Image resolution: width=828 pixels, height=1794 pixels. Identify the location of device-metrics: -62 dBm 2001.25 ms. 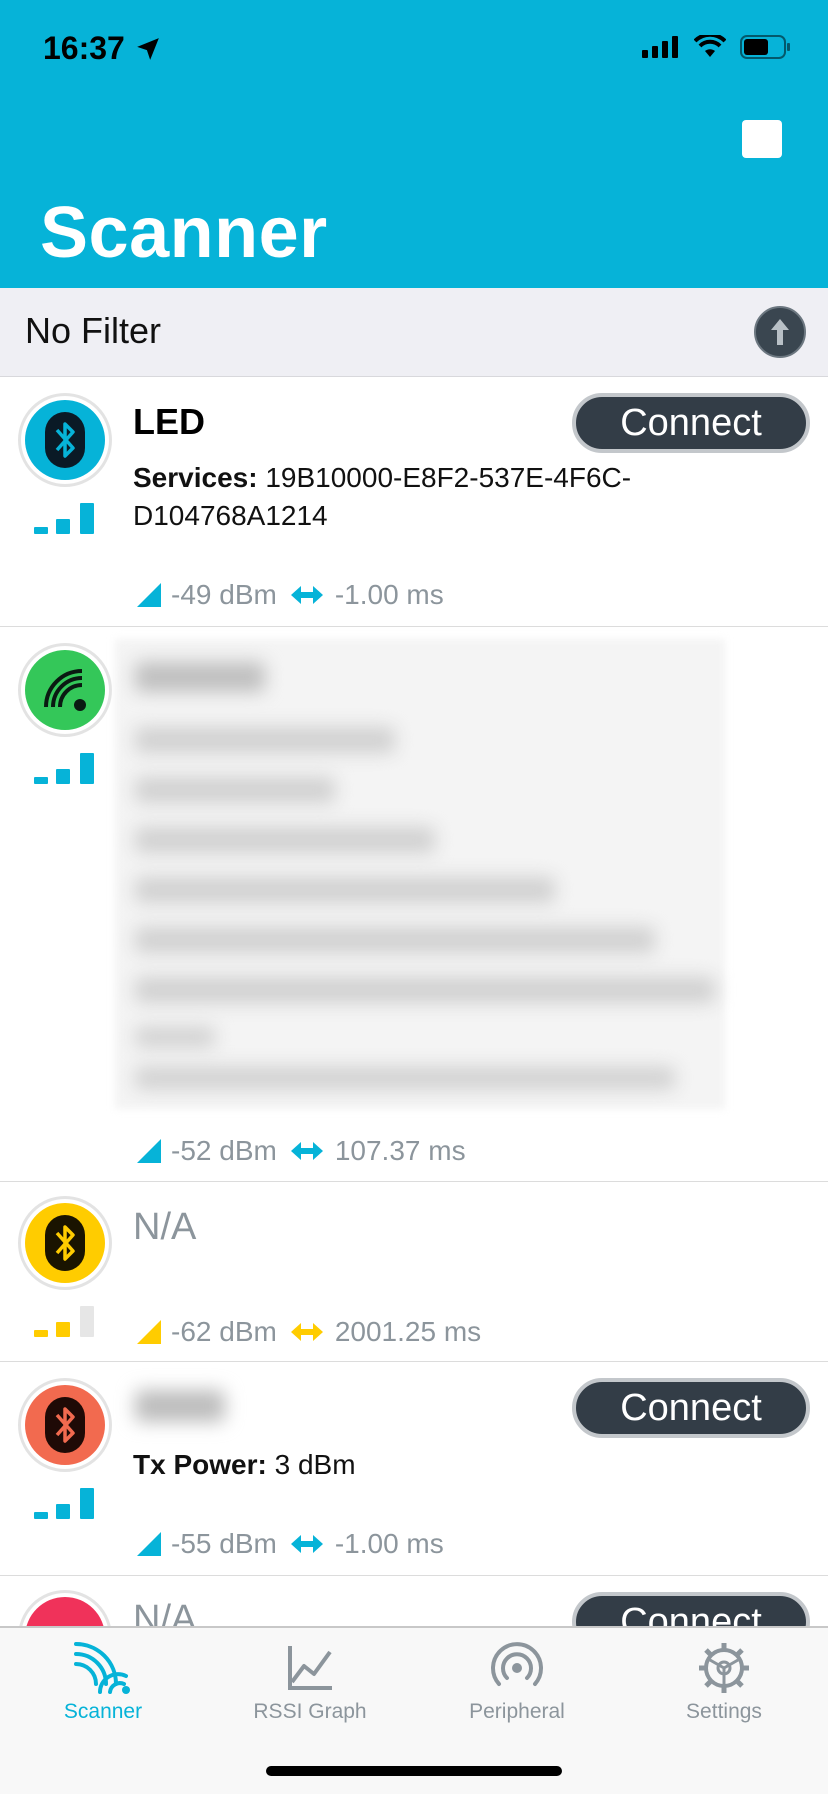
(309, 1332).